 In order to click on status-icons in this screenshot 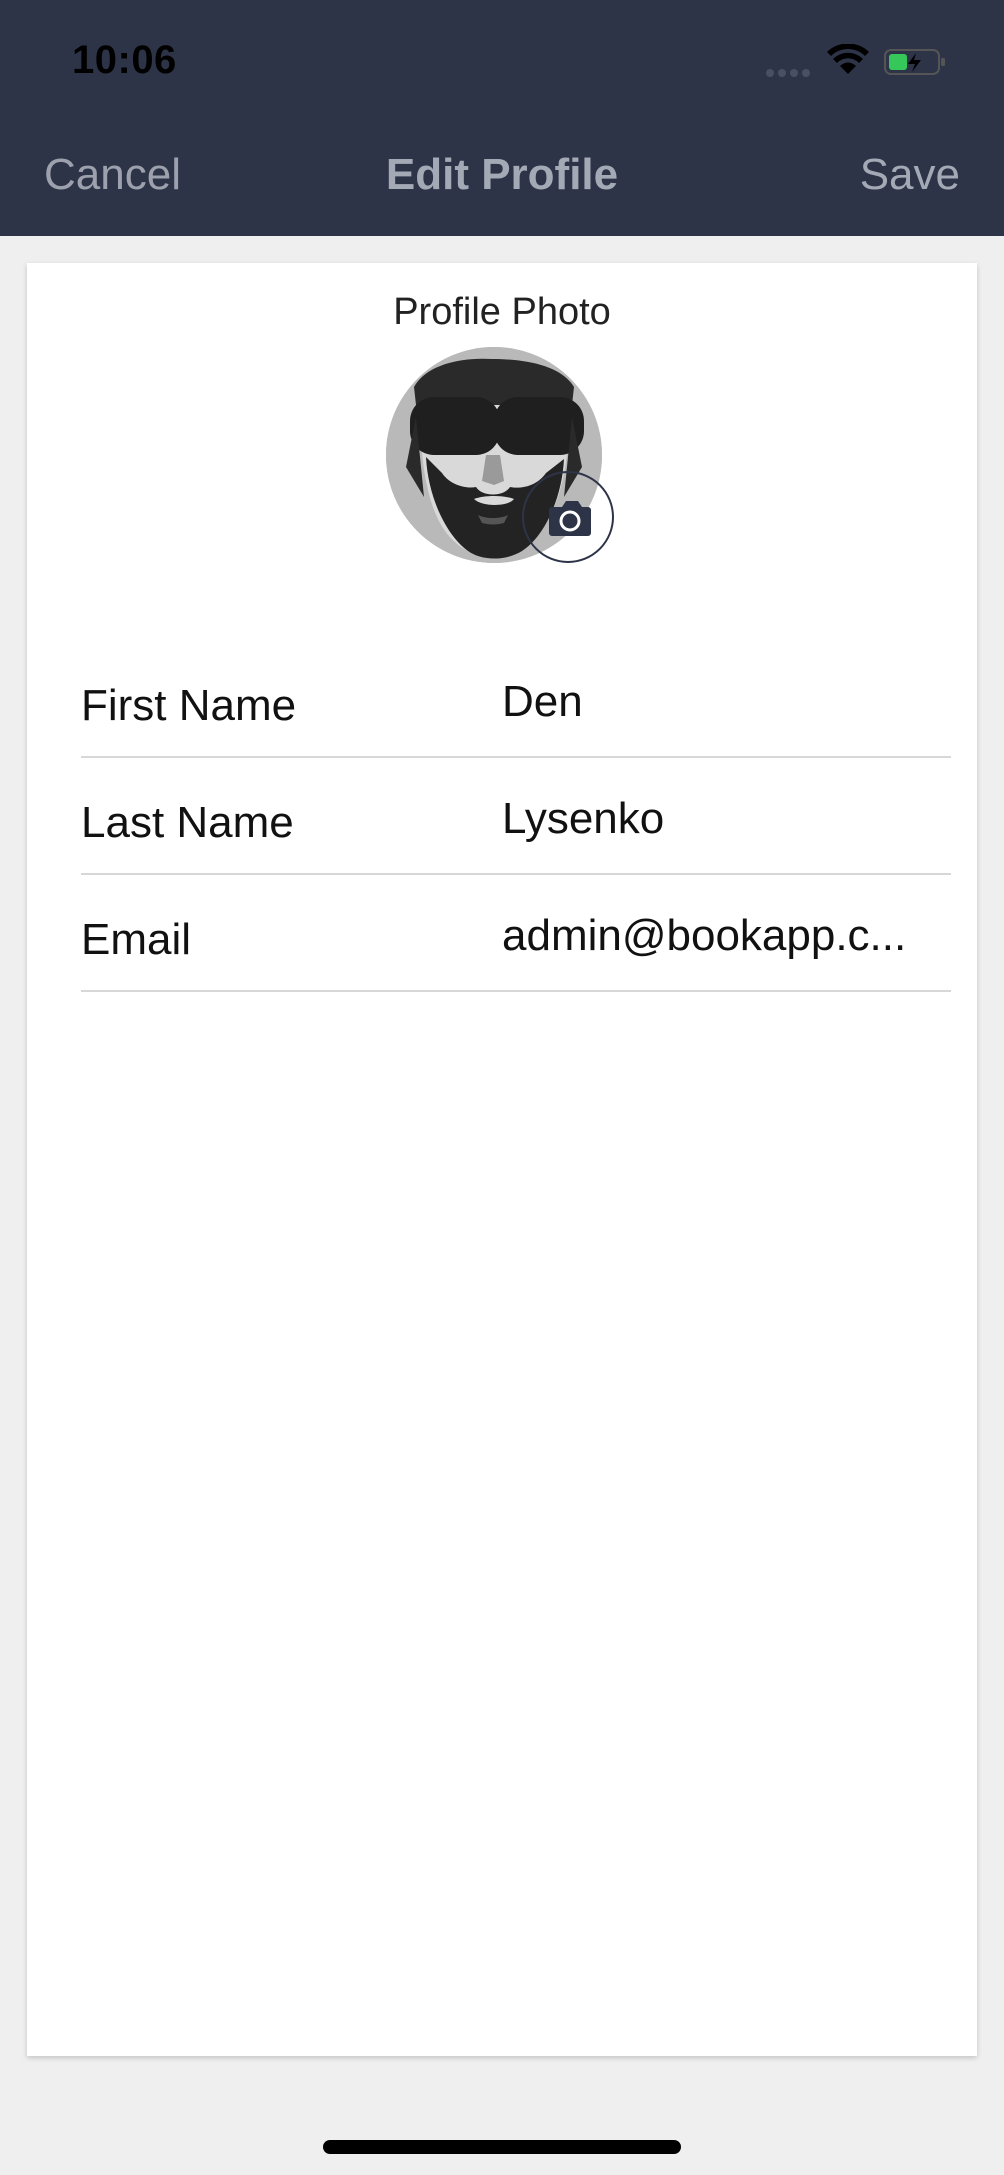, I will do `click(866, 62)`.